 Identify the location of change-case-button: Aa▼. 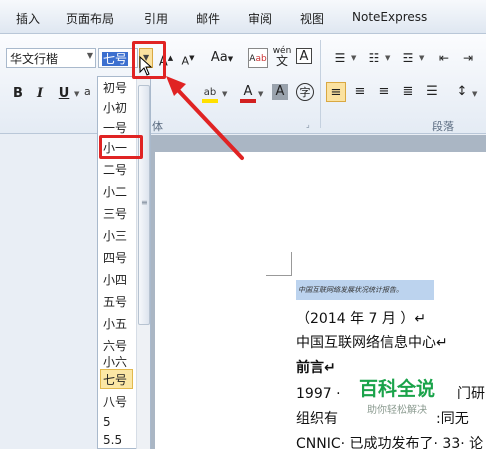
(222, 58).